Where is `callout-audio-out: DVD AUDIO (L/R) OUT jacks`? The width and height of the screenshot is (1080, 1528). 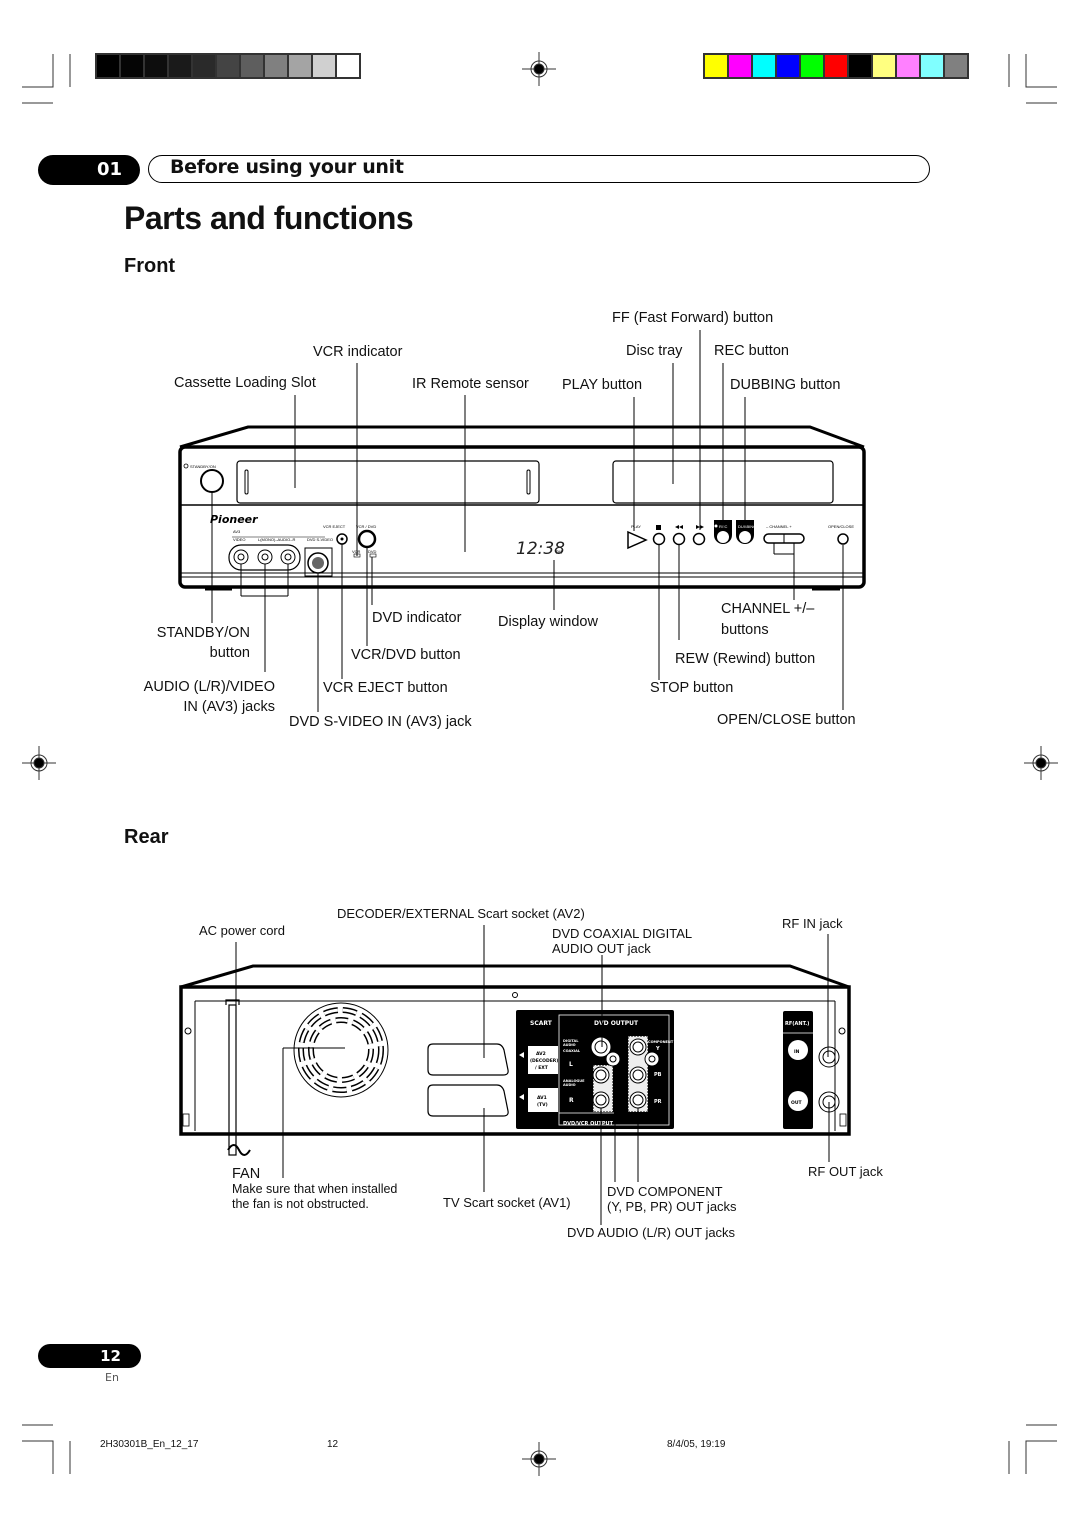
callout-audio-out: DVD AUDIO (L/R) OUT jacks is located at coordinates (651, 1232).